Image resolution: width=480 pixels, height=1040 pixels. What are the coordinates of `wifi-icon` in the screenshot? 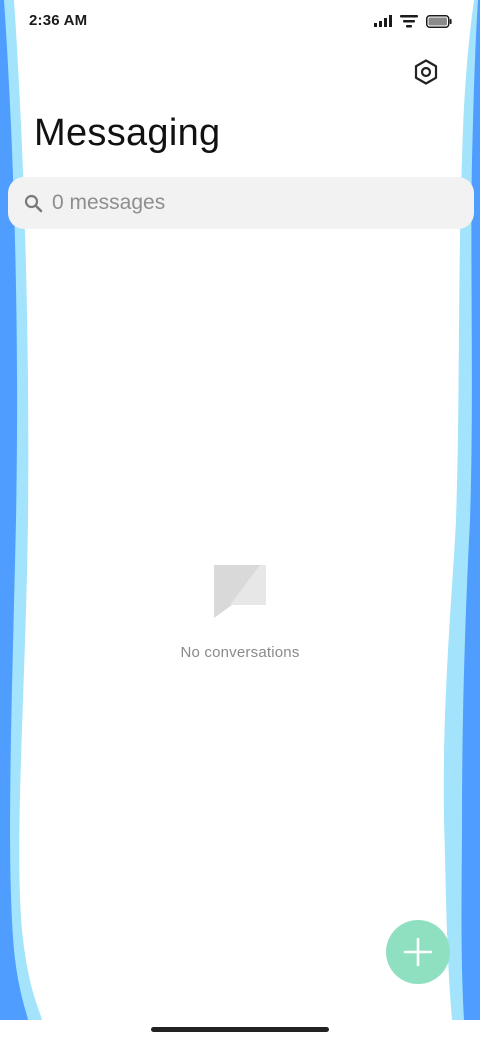 It's located at (409, 20).